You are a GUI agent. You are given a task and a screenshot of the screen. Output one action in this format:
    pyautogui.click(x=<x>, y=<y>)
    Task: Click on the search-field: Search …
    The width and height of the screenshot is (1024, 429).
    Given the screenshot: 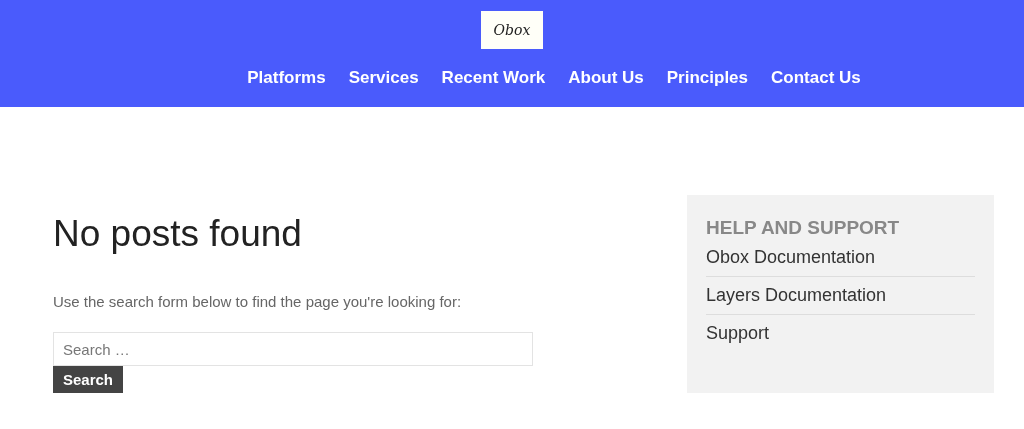 What is the action you would take?
    pyautogui.click(x=293, y=349)
    